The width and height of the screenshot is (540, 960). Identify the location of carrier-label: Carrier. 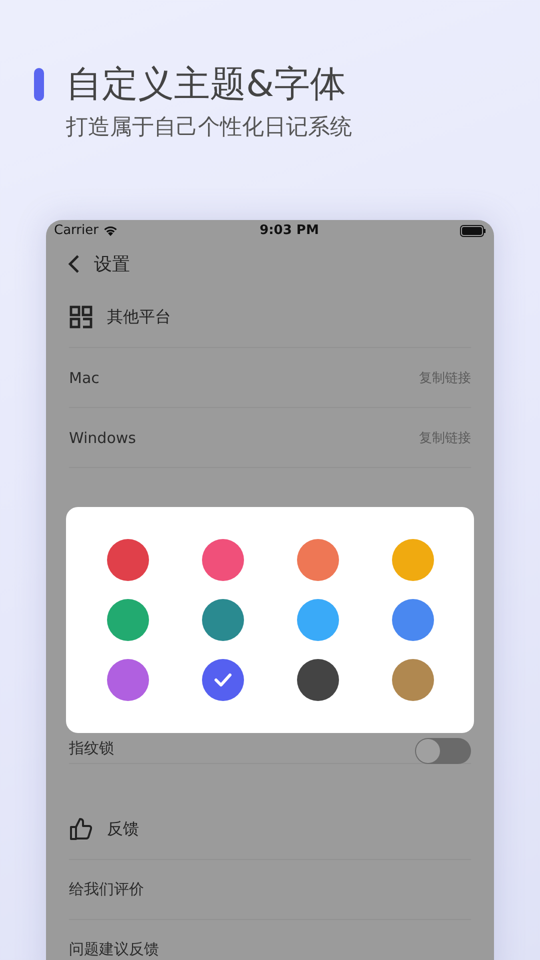
(76, 230).